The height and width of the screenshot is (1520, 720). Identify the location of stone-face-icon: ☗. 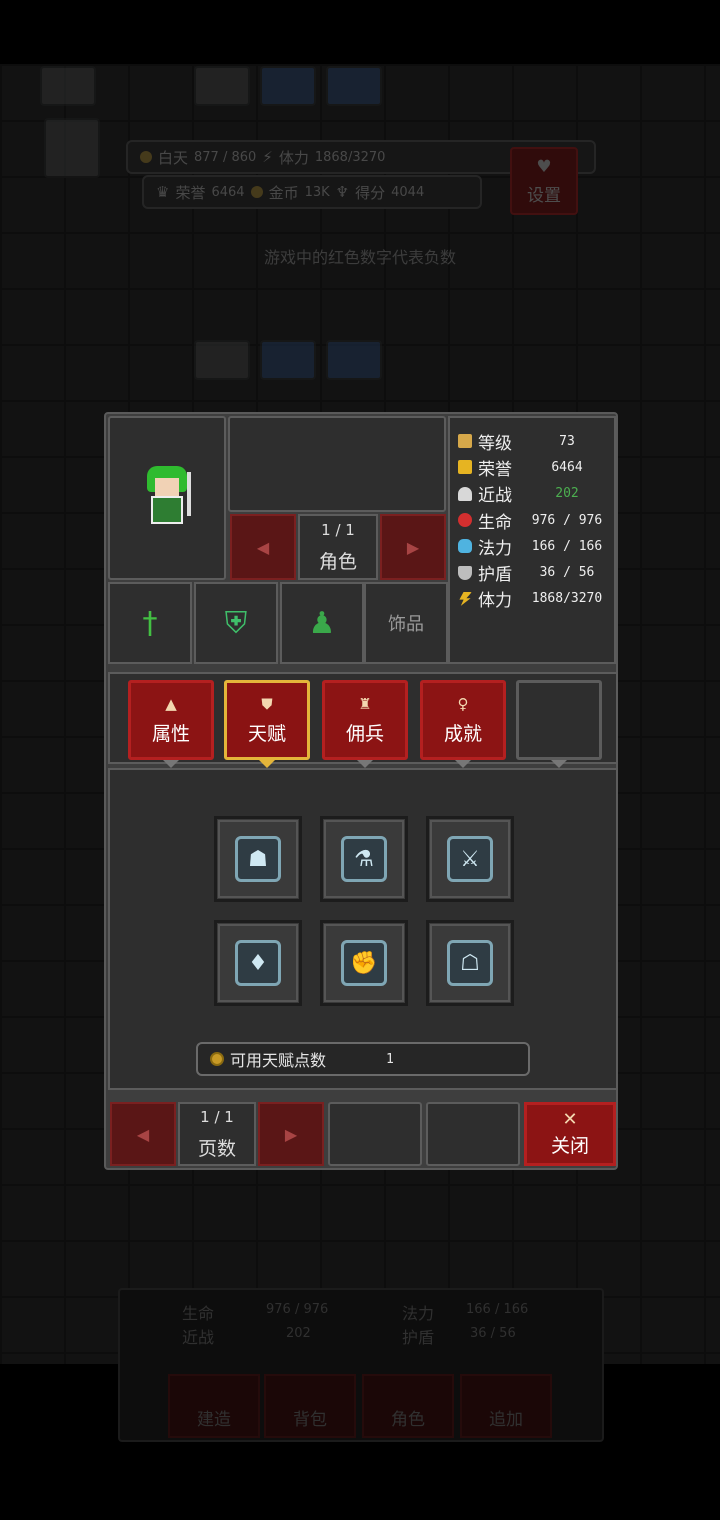
(258, 859).